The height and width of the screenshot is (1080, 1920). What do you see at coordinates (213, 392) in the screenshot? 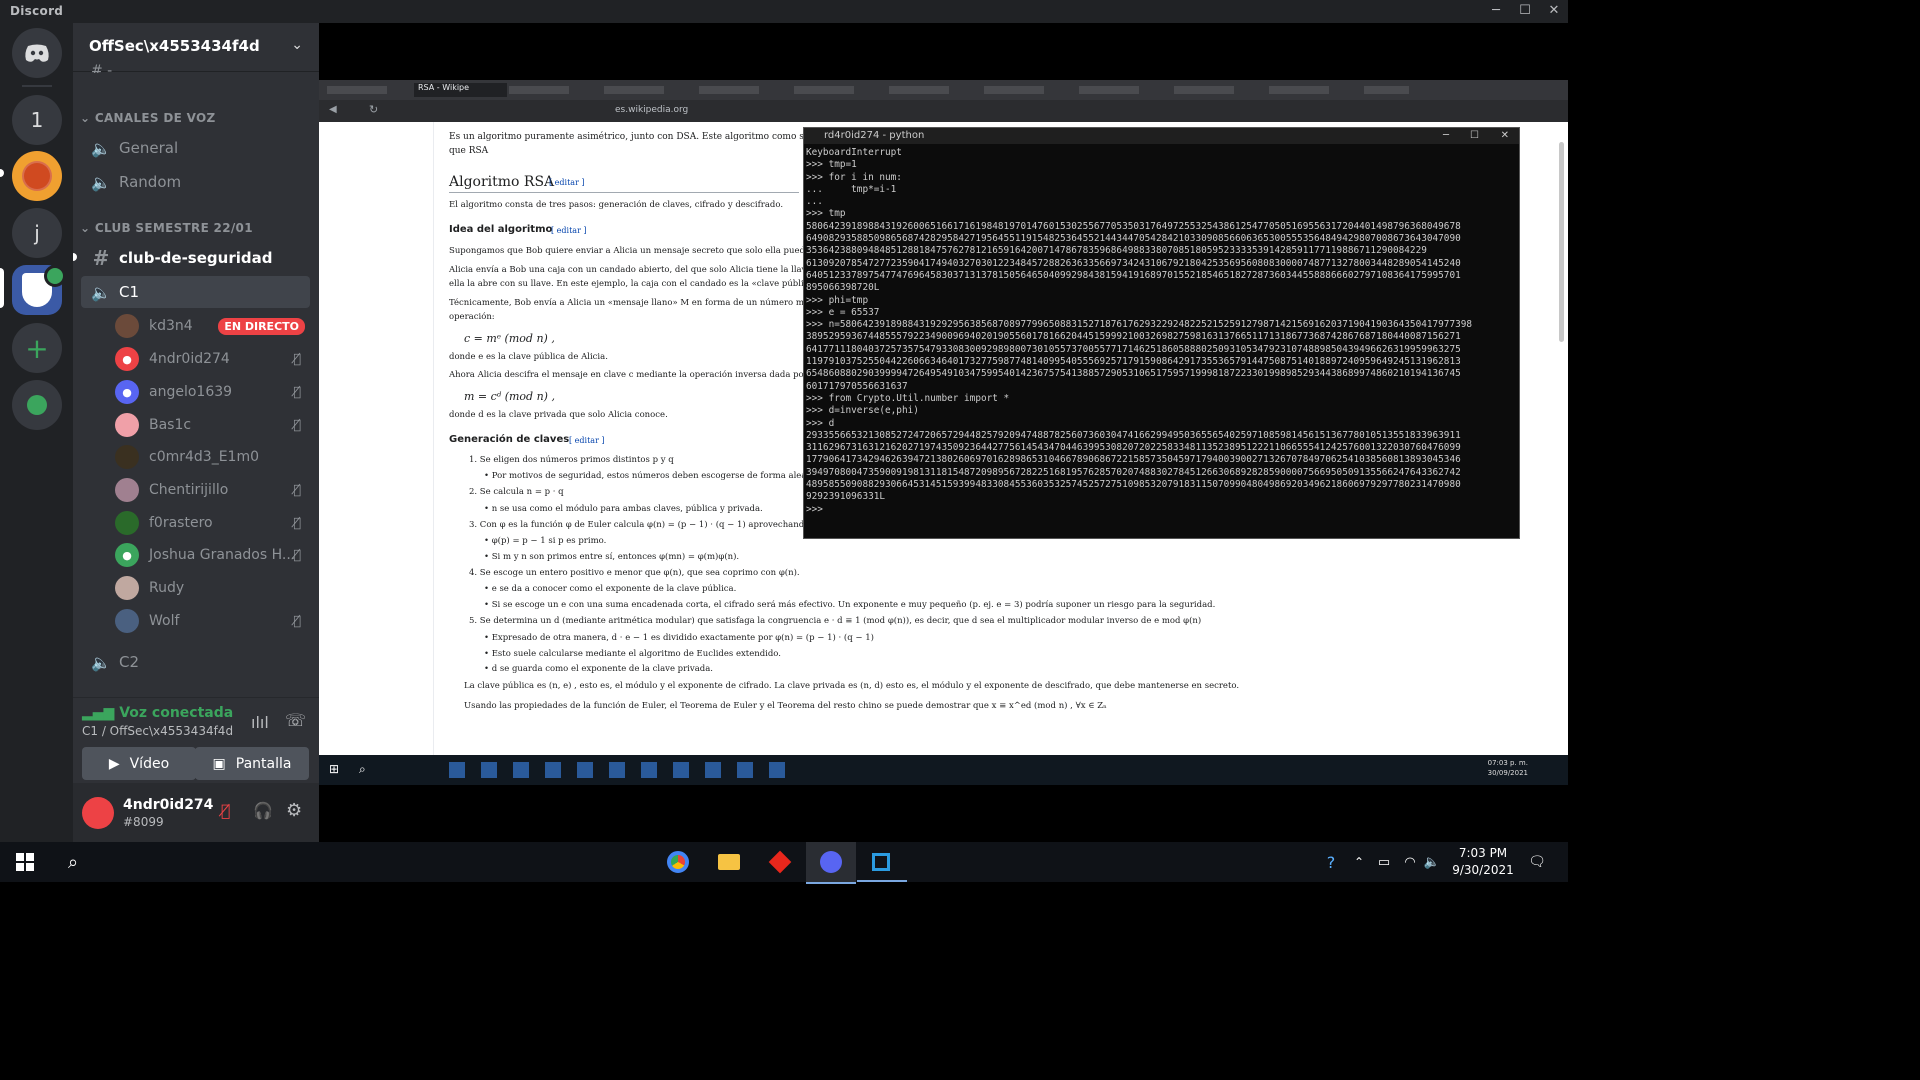
I see `voice-user: ● angelo1639 🎙̸` at bounding box center [213, 392].